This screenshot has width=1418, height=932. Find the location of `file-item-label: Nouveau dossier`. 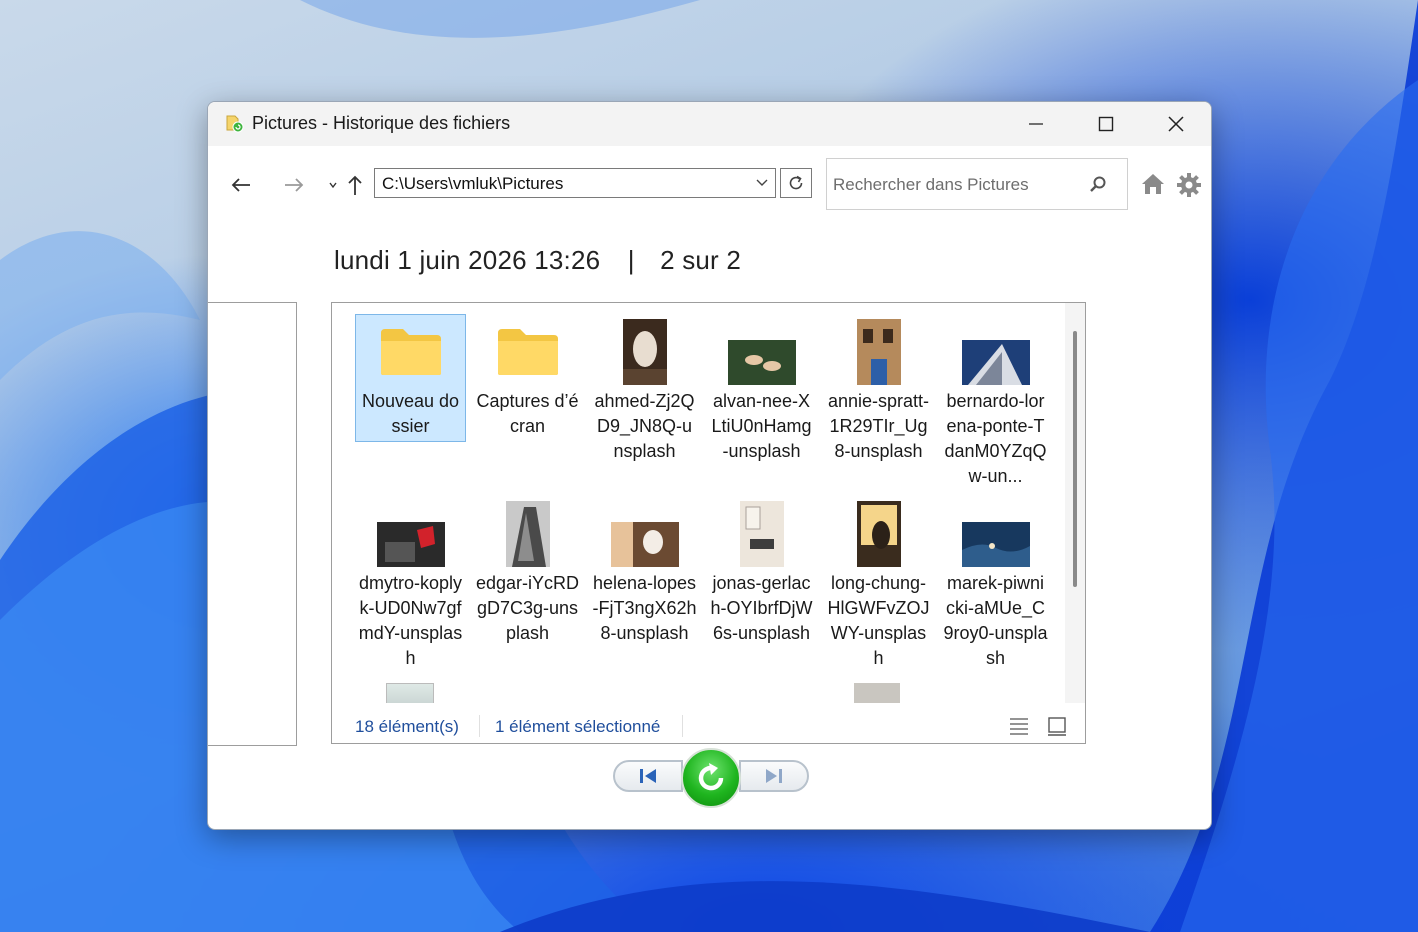

file-item-label: Nouveau dossier is located at coordinates (410, 413).